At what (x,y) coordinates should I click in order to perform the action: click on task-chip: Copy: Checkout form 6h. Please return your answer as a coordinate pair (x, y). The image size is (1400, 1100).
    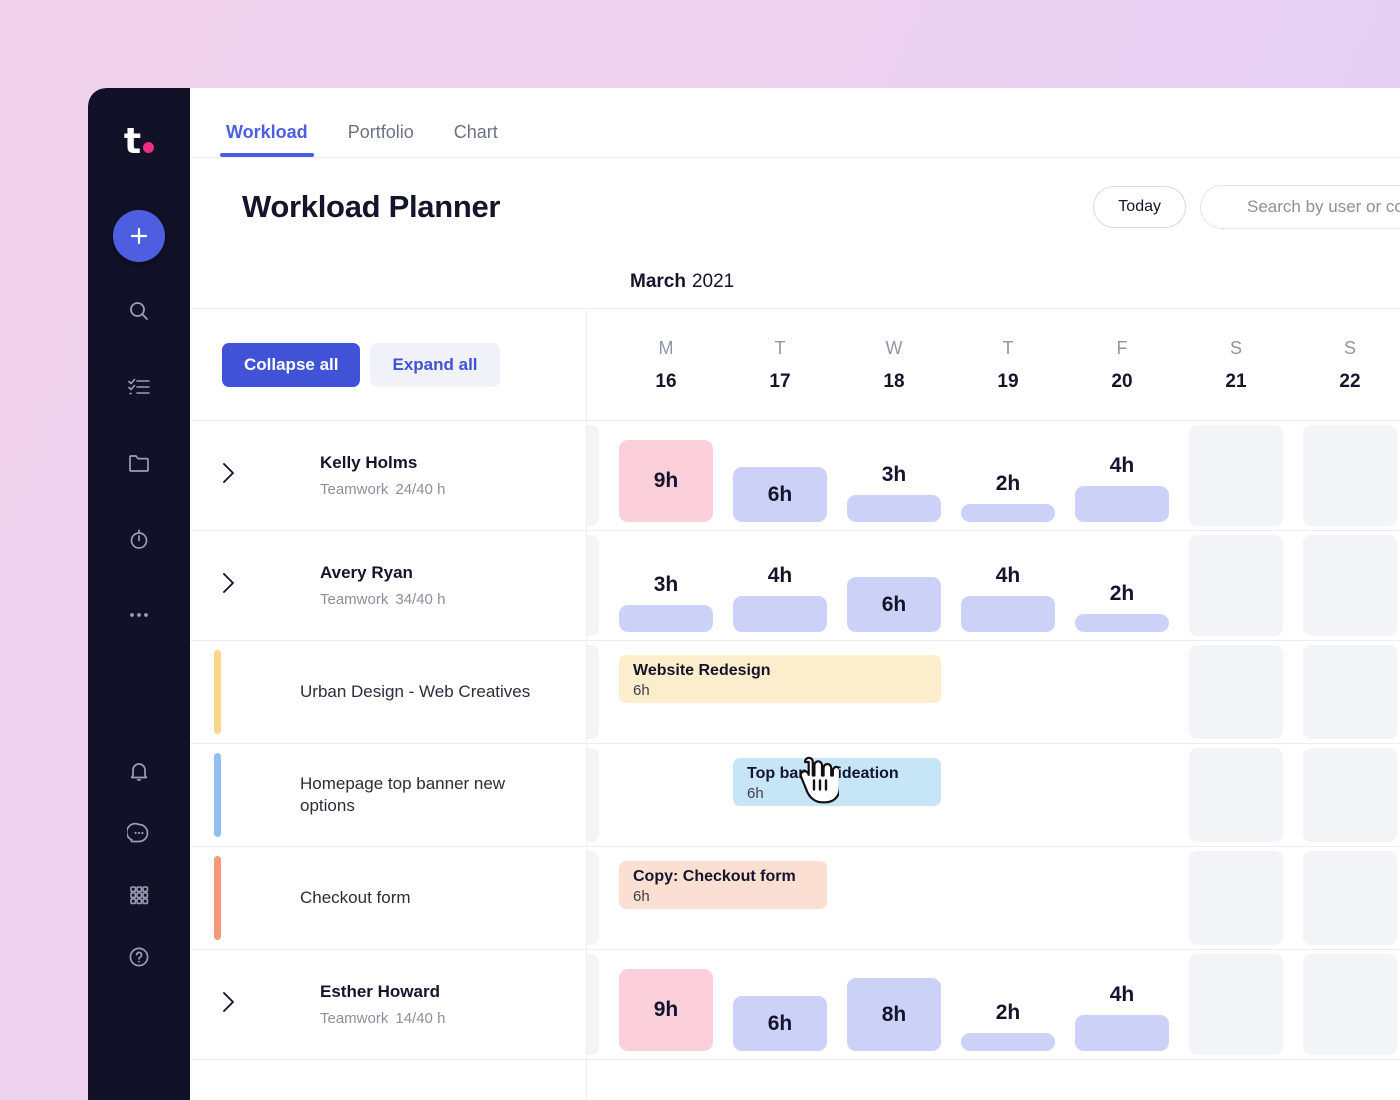
    Looking at the image, I should click on (723, 885).